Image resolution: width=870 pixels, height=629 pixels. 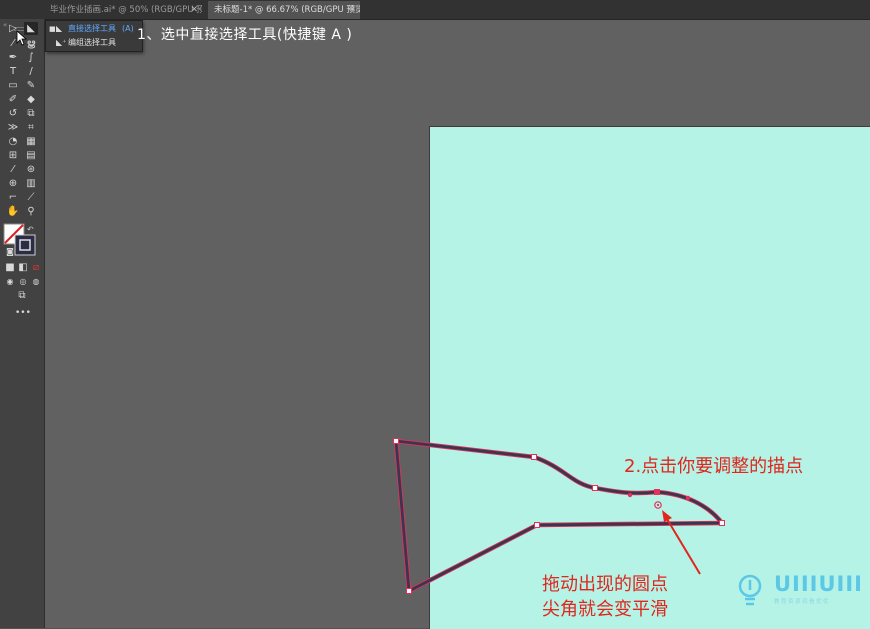 I want to click on watermark-logo: UIIIUIII 教程资源就看优优, so click(x=799, y=592).